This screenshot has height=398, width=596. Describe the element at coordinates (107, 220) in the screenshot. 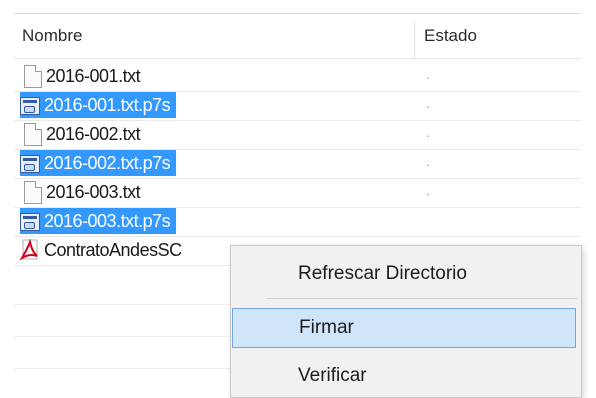

I see `file-name: 2016-003.txt.p7s` at that location.